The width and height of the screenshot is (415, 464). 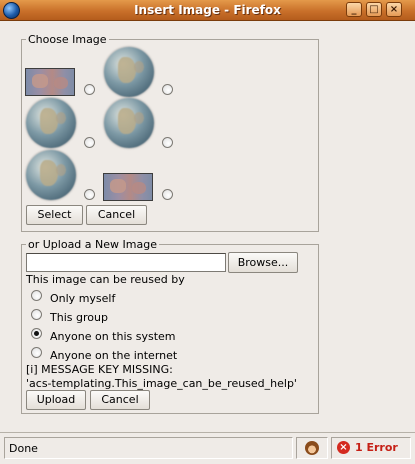 I want to click on status-bar: Done × 1 Error, so click(x=207, y=448).